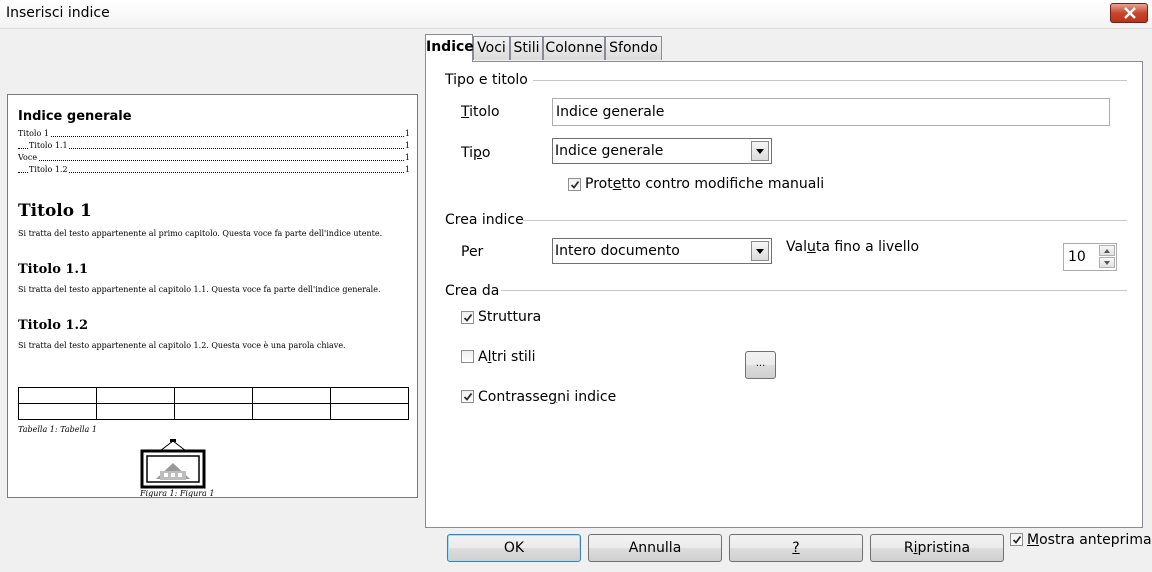 The height and width of the screenshot is (572, 1152). What do you see at coordinates (510, 317) in the screenshot?
I see `struttura-label: Struttura` at bounding box center [510, 317].